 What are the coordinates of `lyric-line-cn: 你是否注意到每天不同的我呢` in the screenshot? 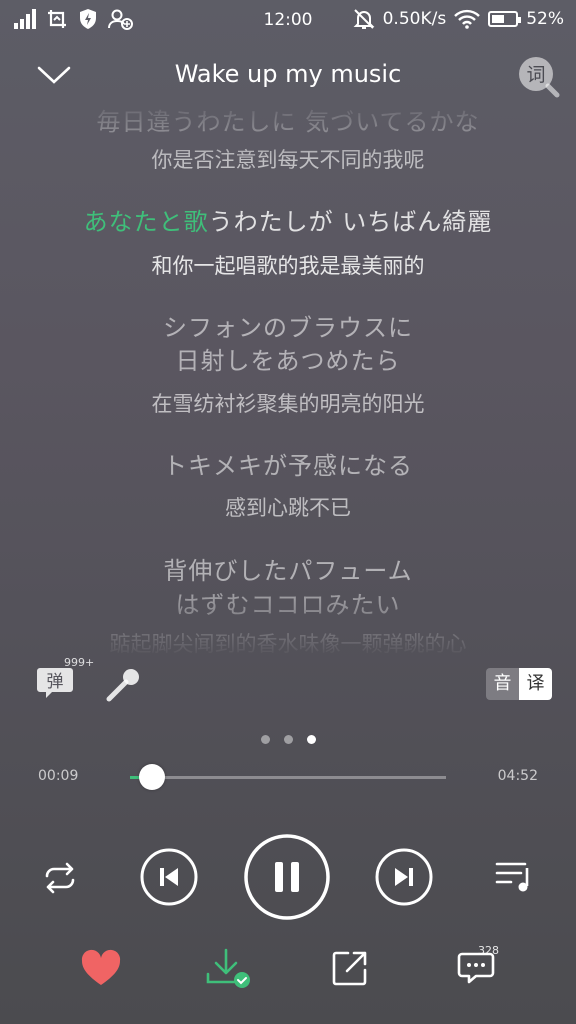 It's located at (288, 160).